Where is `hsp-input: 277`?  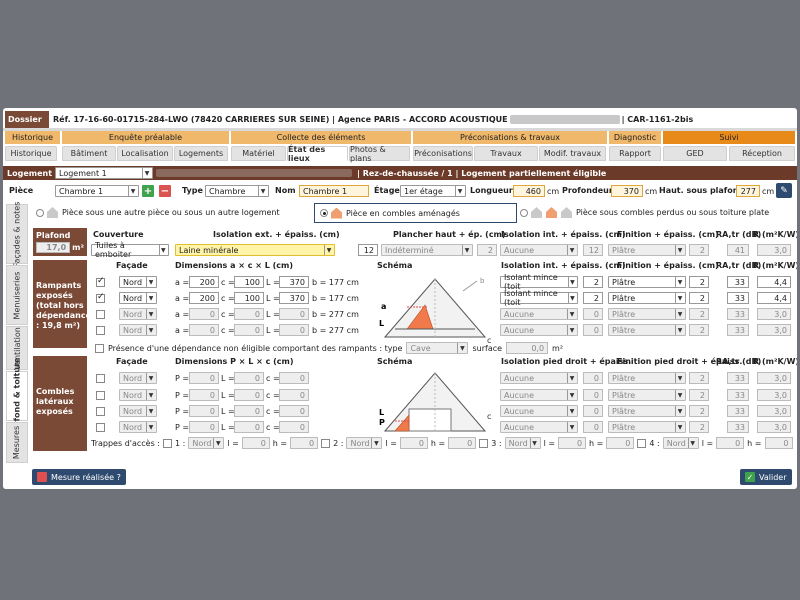
hsp-input: 277 is located at coordinates (748, 191).